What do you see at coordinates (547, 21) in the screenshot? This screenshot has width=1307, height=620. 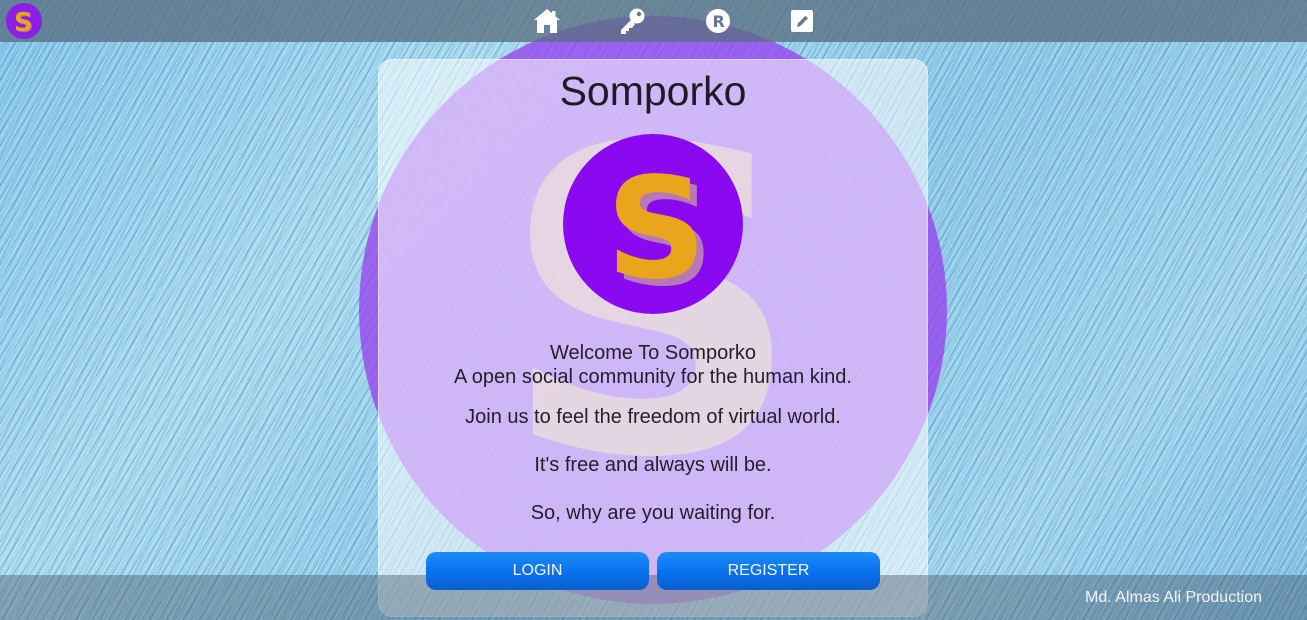 I see `home-icon` at bounding box center [547, 21].